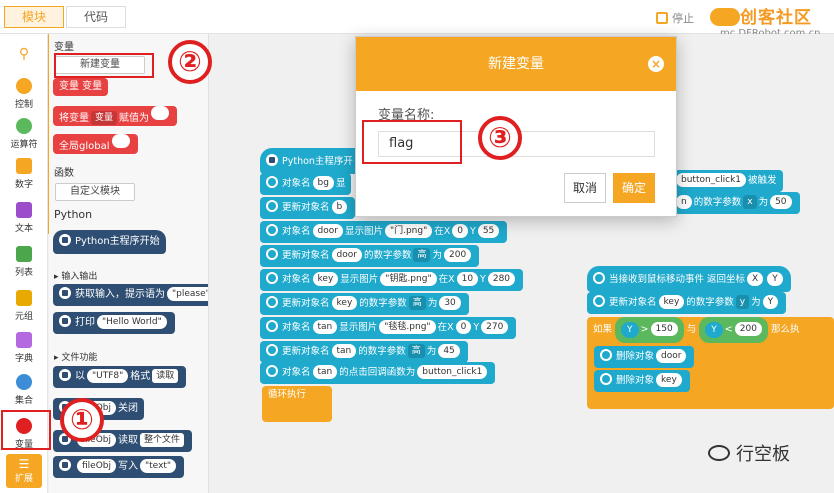 The height and width of the screenshot is (493, 834). What do you see at coordinates (76, 358) in the screenshot?
I see `file-section-title: ▸ 文件功能` at bounding box center [76, 358].